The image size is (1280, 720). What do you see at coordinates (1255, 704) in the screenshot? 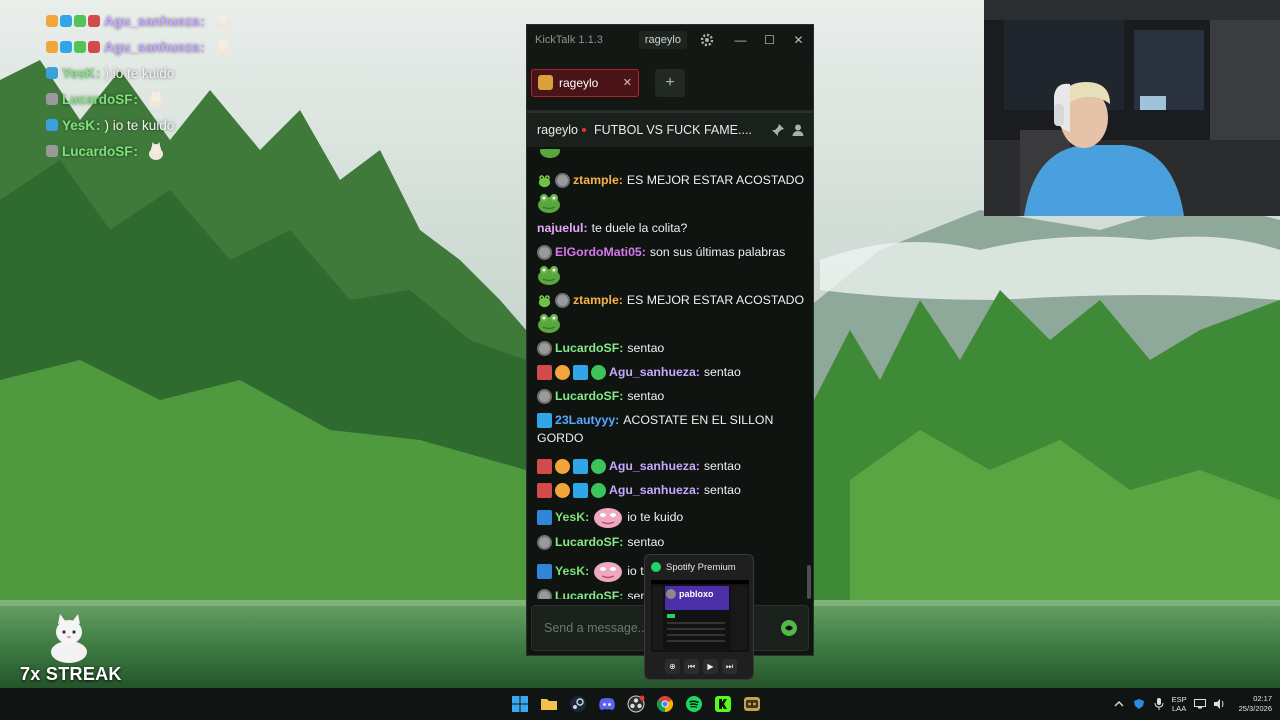
I see `clock: 02:17 25/3/2026` at bounding box center [1255, 704].